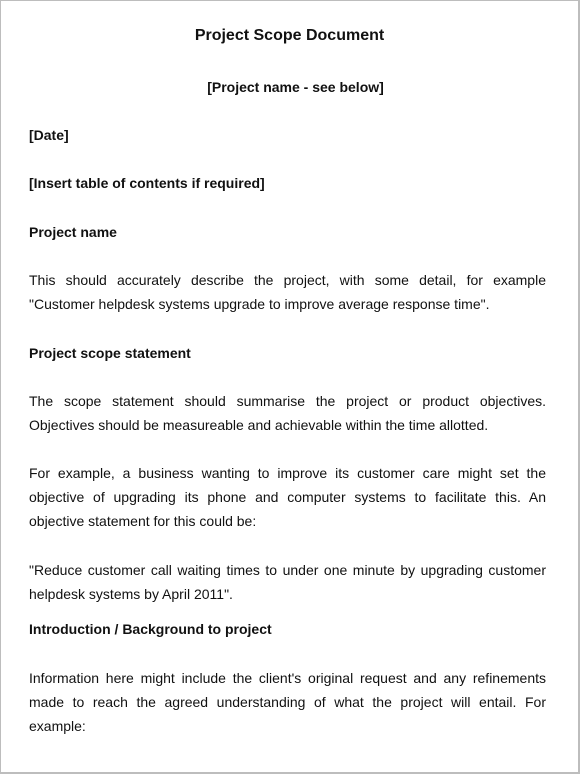  I want to click on toc-placeholder: [Insert table of contents if required], so click(147, 183).